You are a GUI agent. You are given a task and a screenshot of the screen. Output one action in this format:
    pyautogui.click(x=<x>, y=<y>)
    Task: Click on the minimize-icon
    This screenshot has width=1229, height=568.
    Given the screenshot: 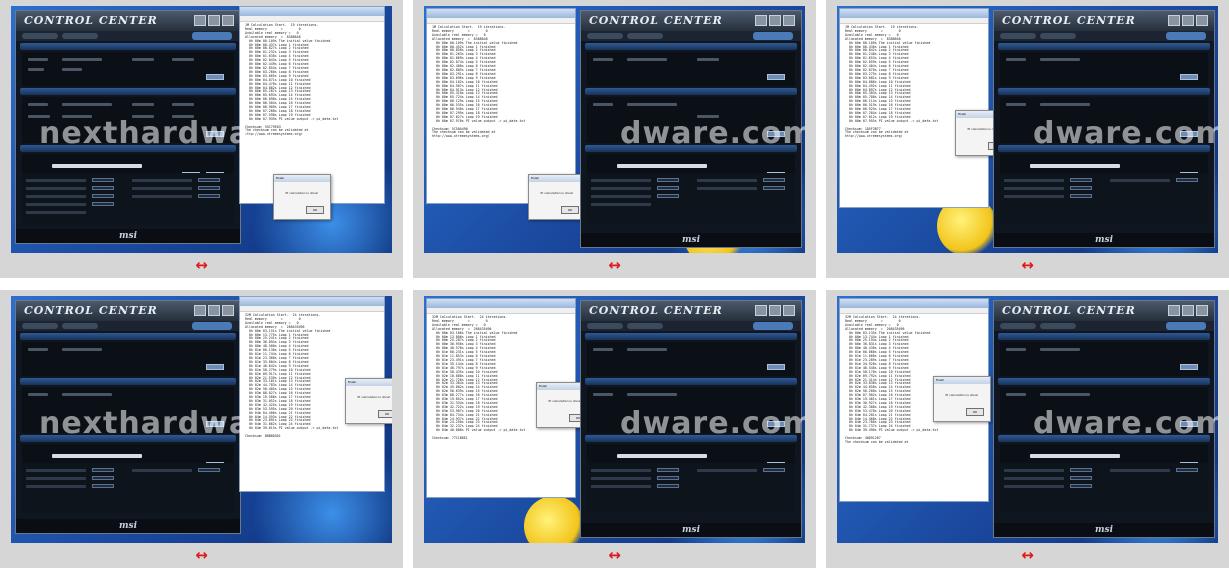 What is the action you would take?
    pyautogui.click(x=200, y=20)
    